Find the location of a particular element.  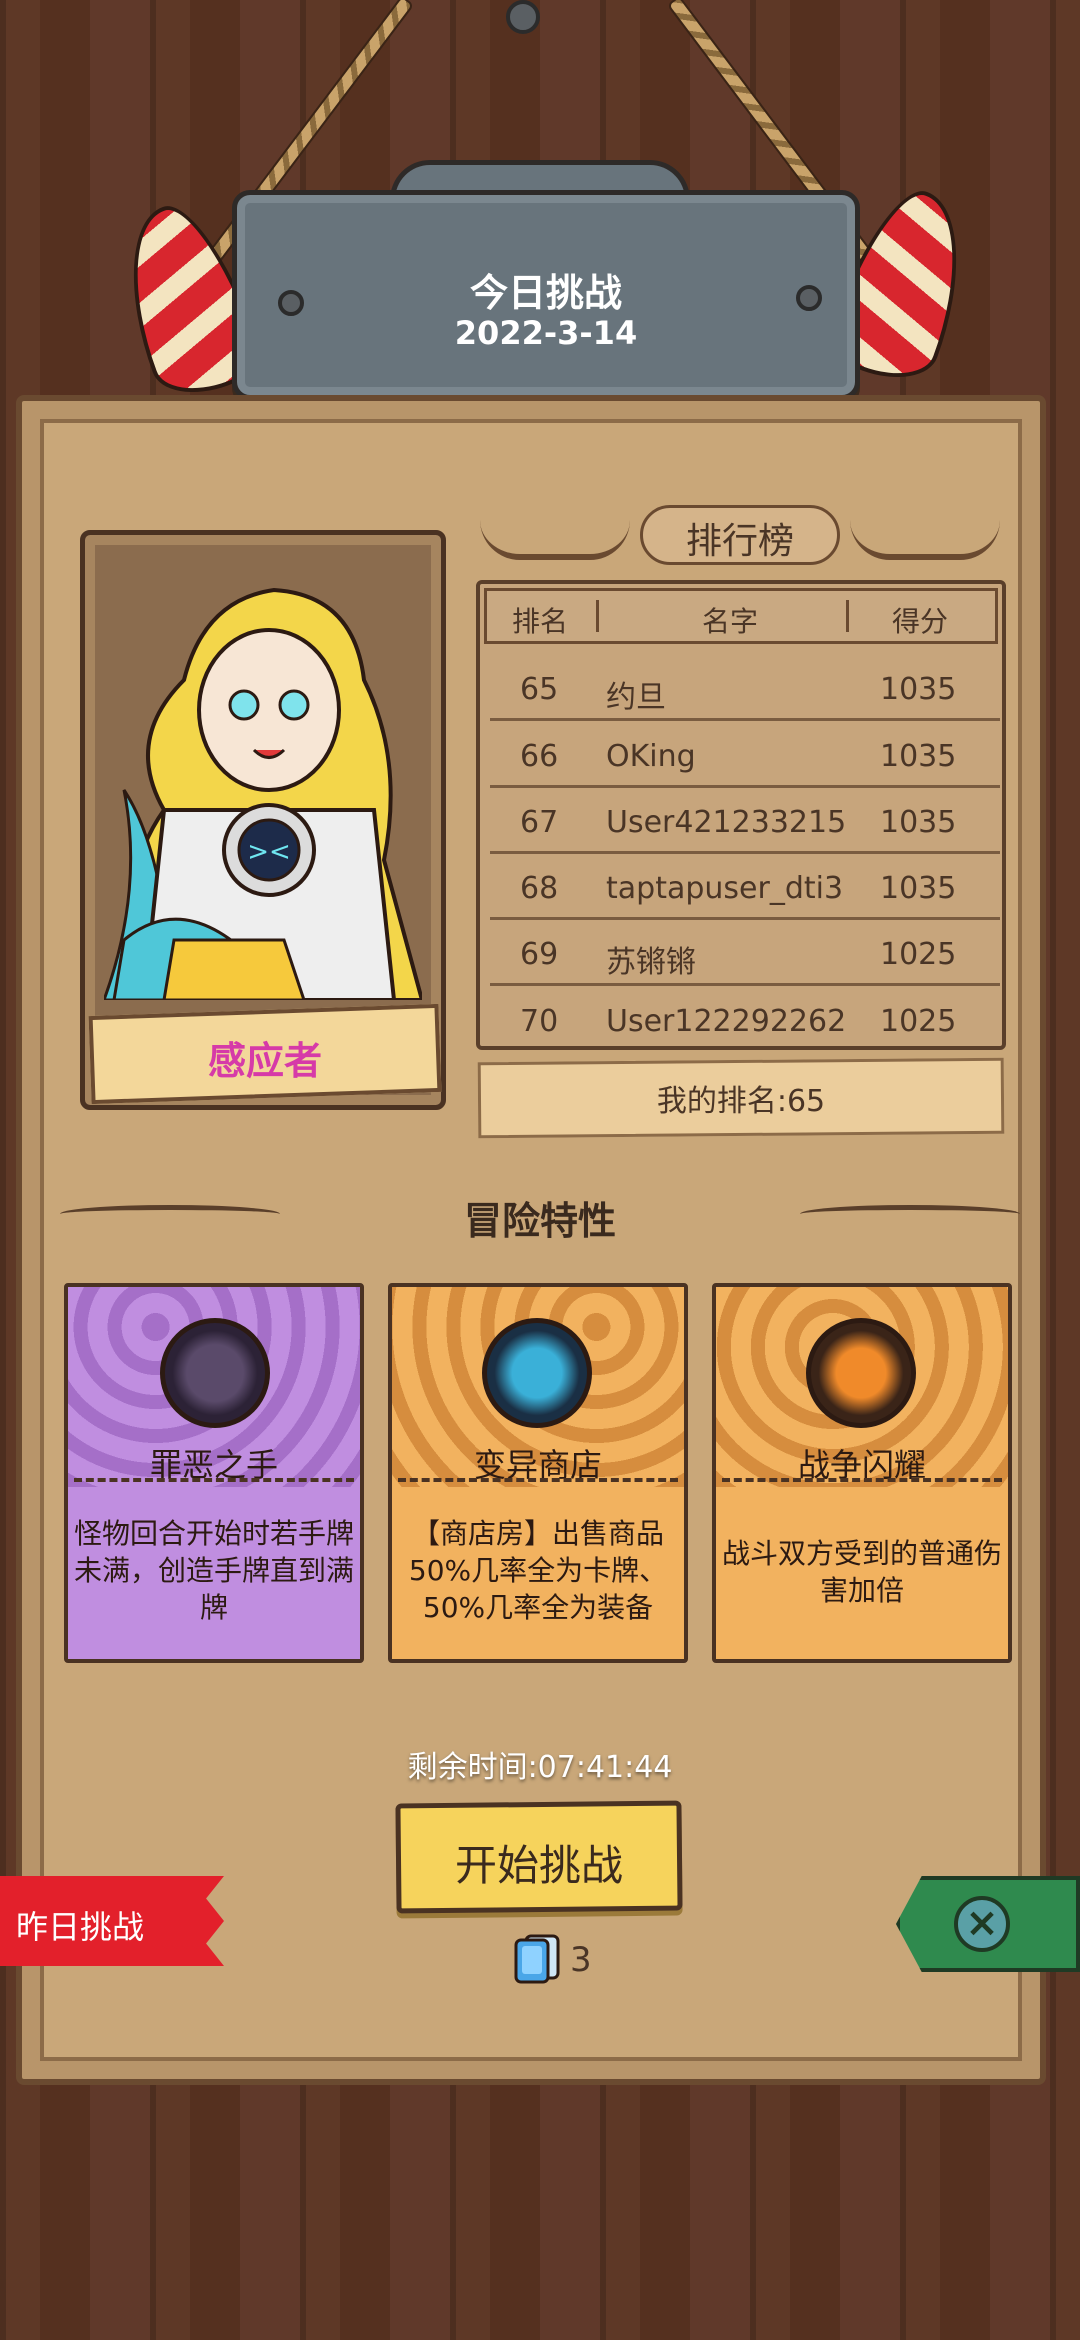

challenge-date: 2022-3-14 is located at coordinates (546, 333).